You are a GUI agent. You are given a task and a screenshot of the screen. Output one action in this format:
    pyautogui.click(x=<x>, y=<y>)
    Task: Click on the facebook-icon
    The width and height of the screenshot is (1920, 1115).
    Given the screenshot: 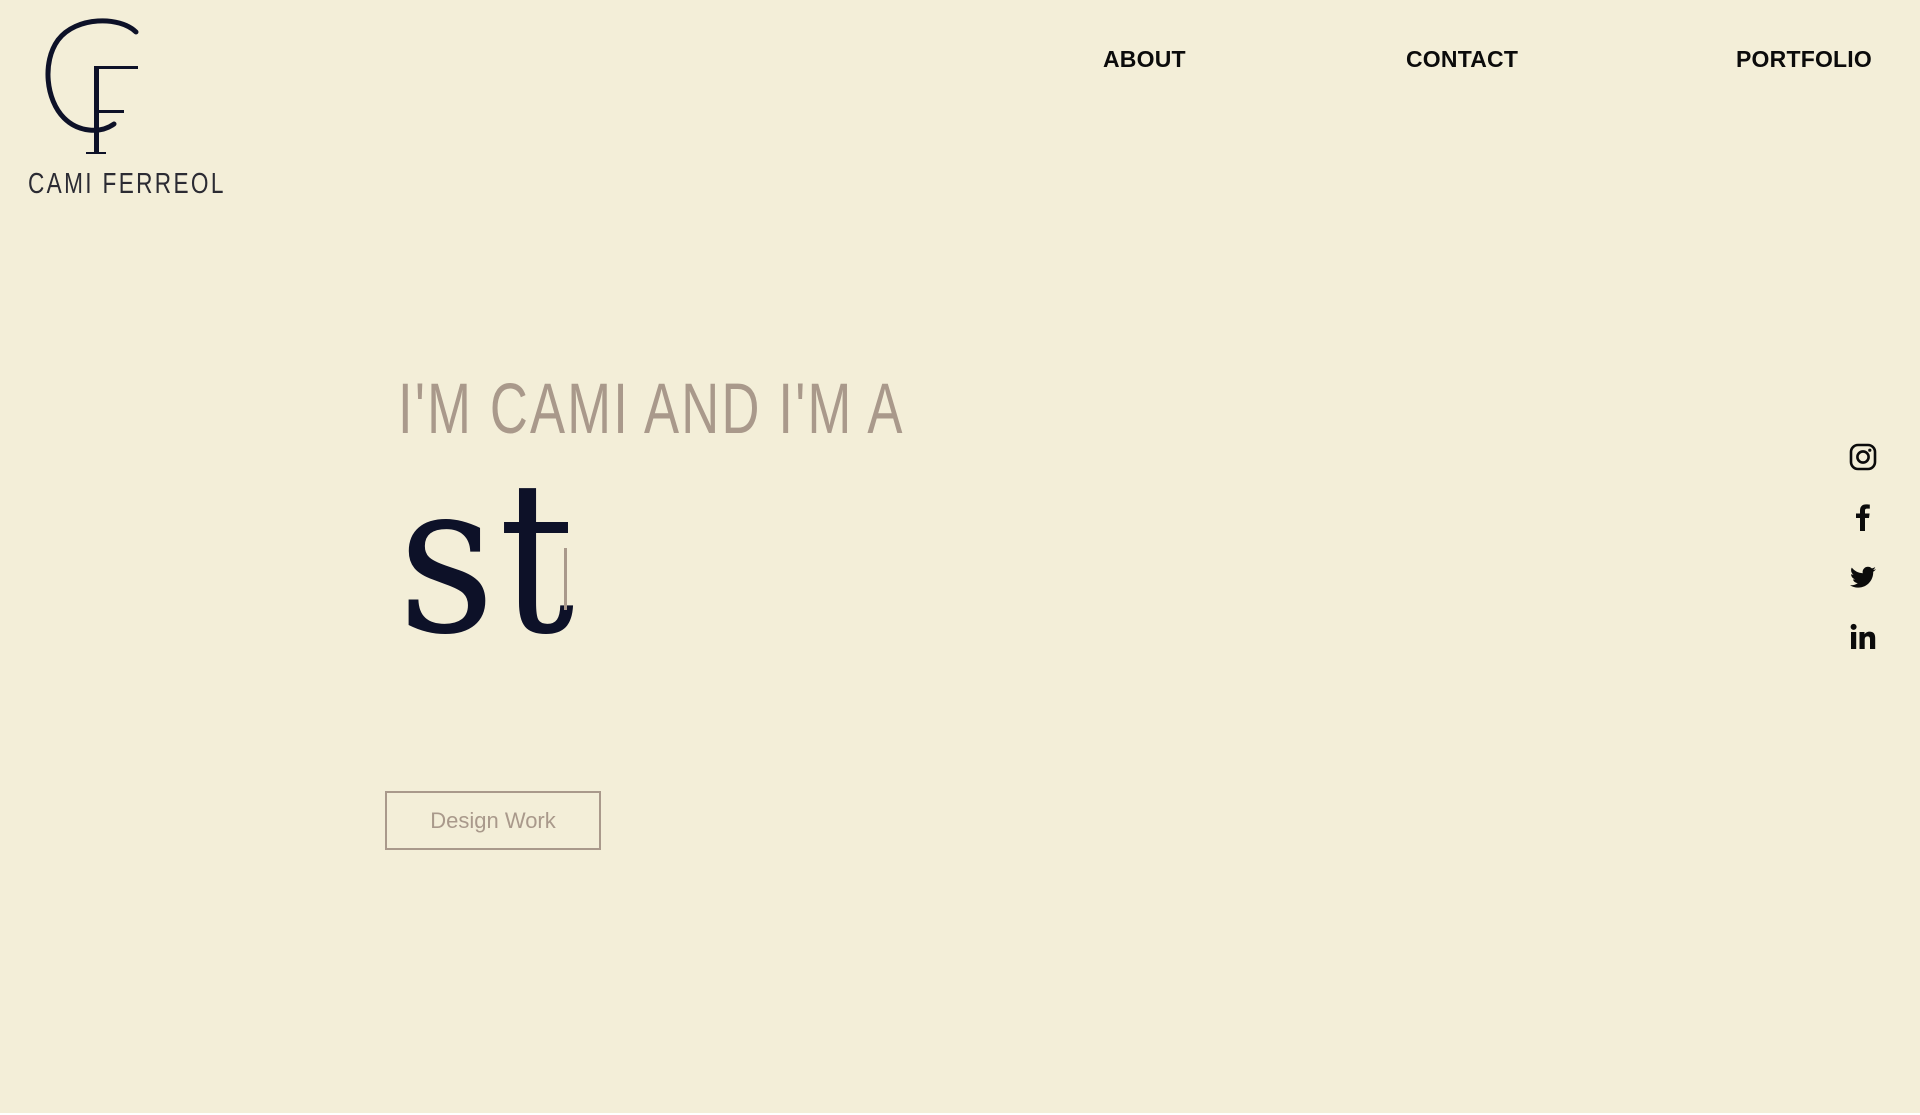 What is the action you would take?
    pyautogui.click(x=1863, y=517)
    